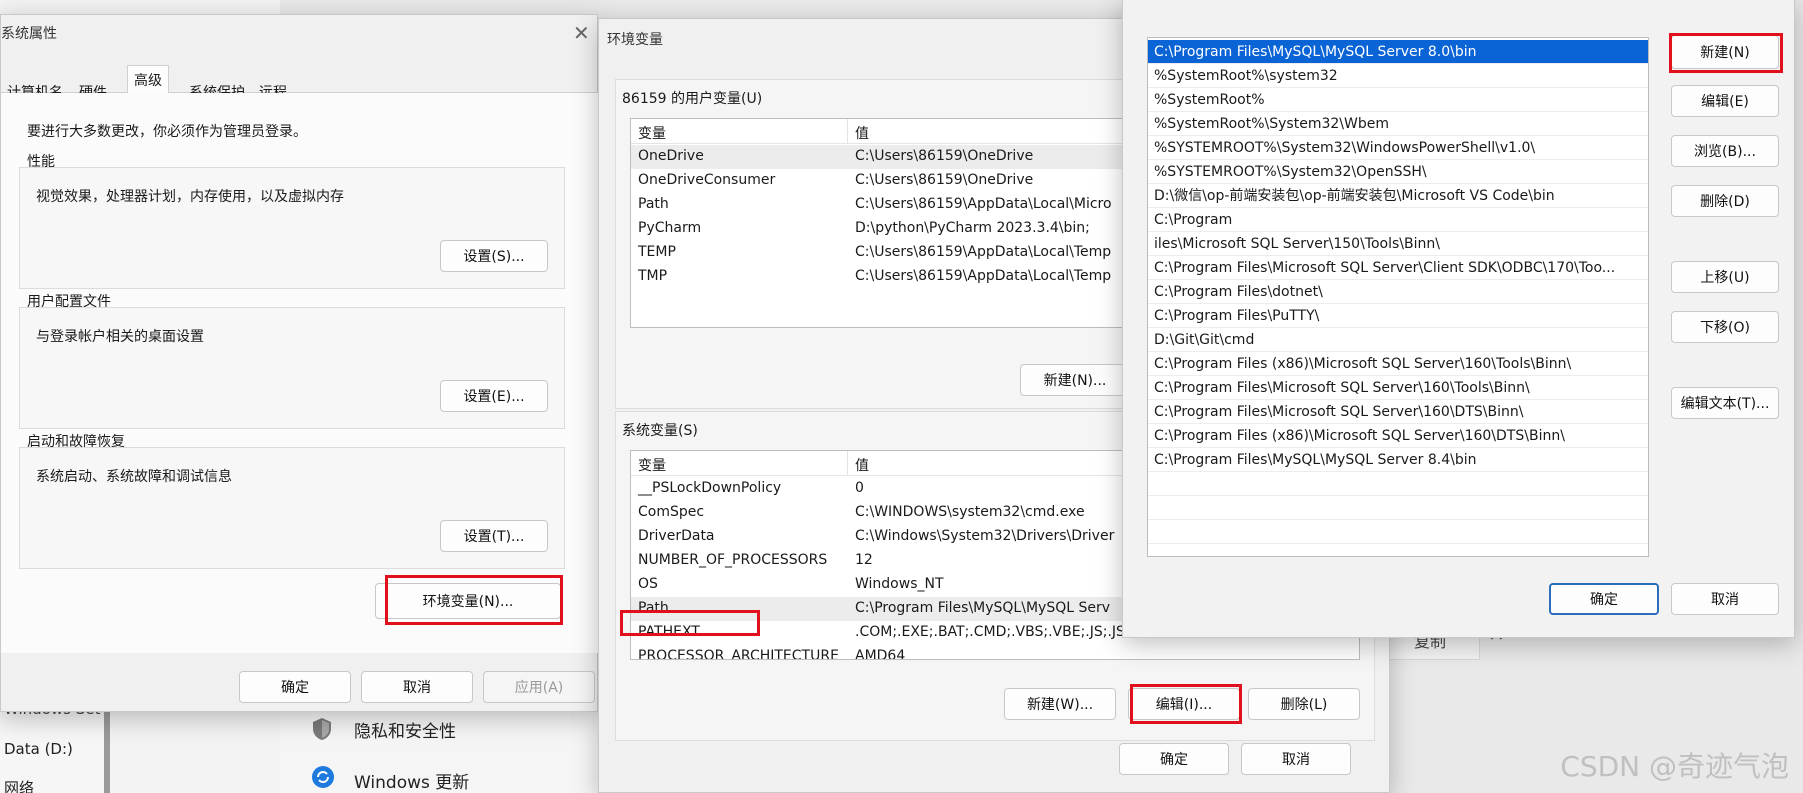  What do you see at coordinates (707, 180) in the screenshot?
I see `variable-name: OneDriveConsumer` at bounding box center [707, 180].